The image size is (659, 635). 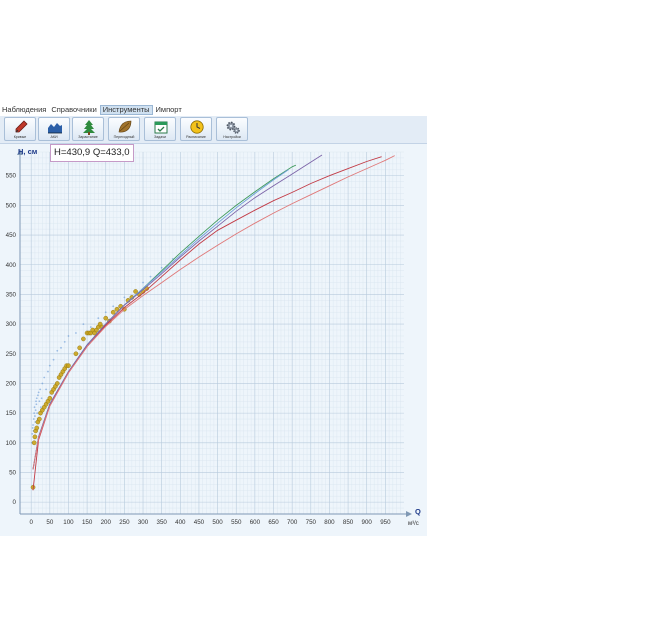 I want to click on menu-item-observations: Наблюдения, so click(x=24, y=110).